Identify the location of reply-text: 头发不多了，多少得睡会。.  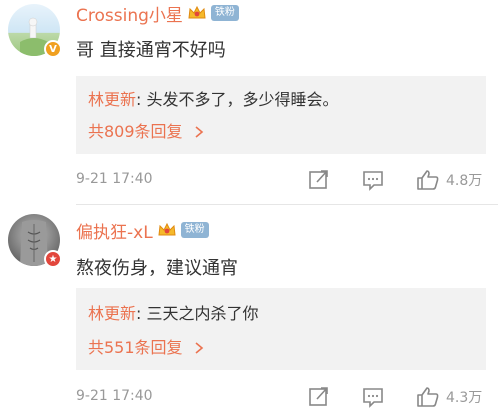
(242, 99).